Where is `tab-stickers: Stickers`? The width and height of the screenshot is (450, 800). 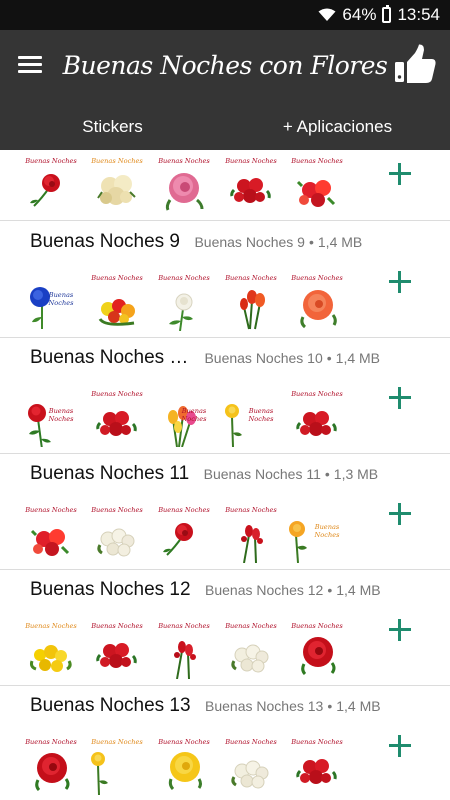
tab-stickers: Stickers is located at coordinates (112, 129).